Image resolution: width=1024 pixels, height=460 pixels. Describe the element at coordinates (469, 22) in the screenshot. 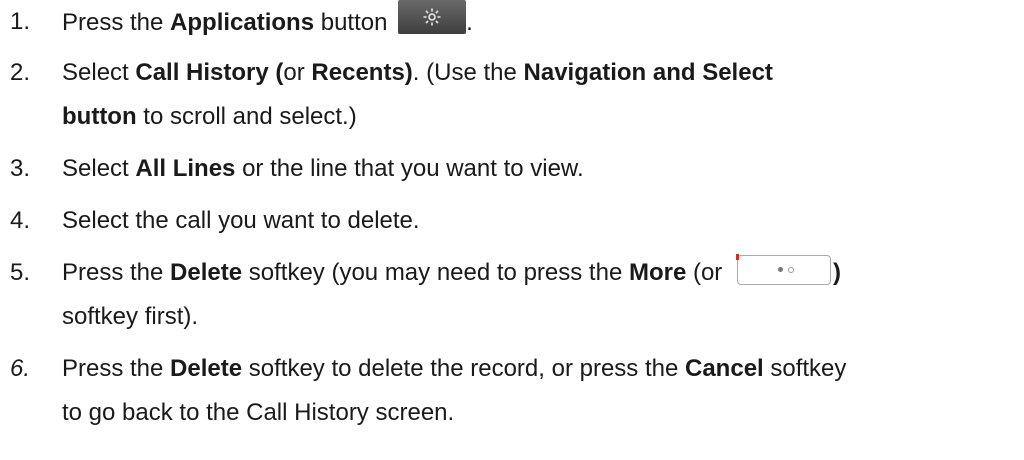

I see `step-text: .` at that location.